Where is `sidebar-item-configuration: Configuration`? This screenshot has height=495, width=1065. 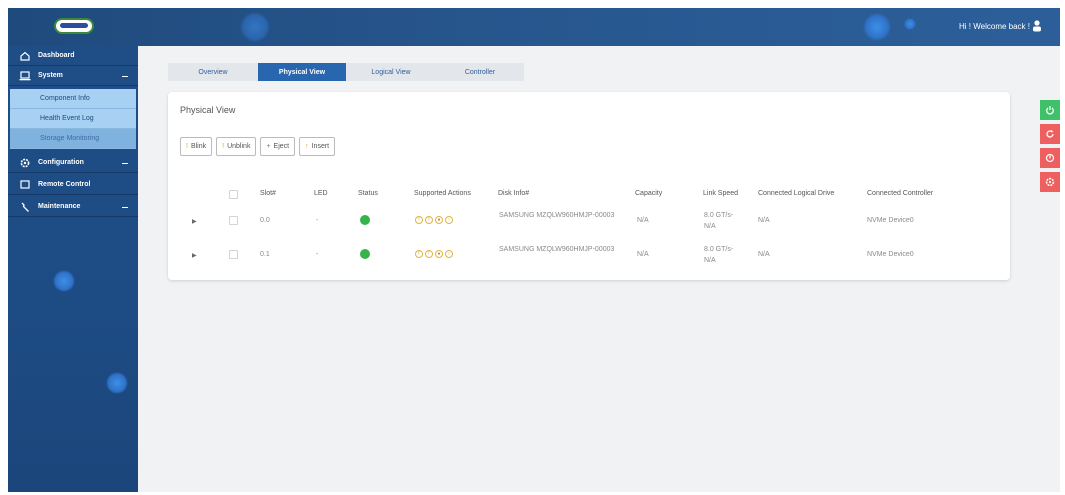
sidebar-item-configuration: Configuration is located at coordinates (73, 163).